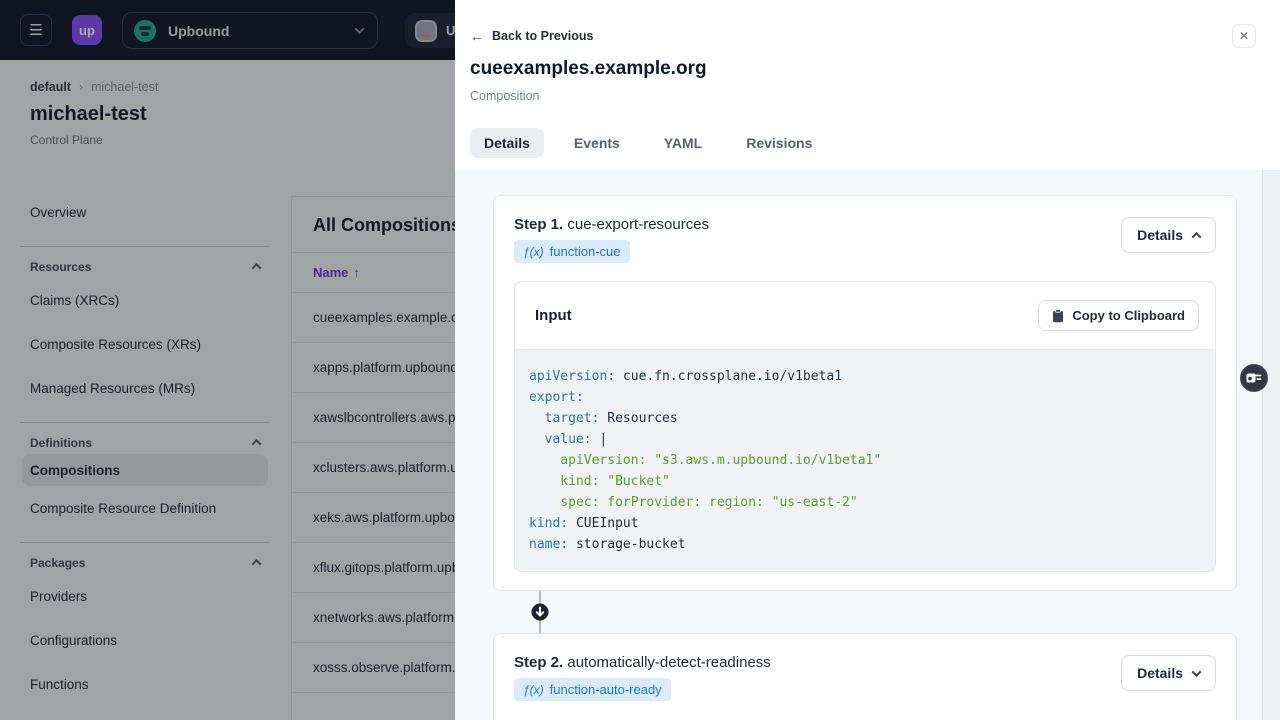  I want to click on step-1-details-button: Details, so click(1168, 235).